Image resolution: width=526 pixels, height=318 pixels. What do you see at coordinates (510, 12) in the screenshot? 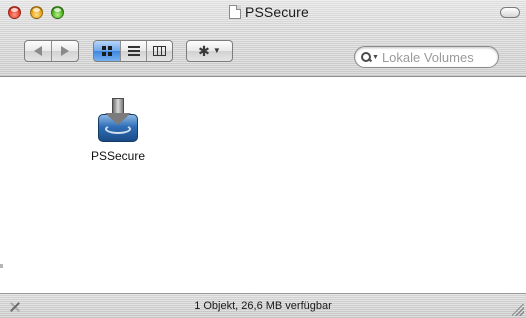
I see `toolbar-toggle-button` at bounding box center [510, 12].